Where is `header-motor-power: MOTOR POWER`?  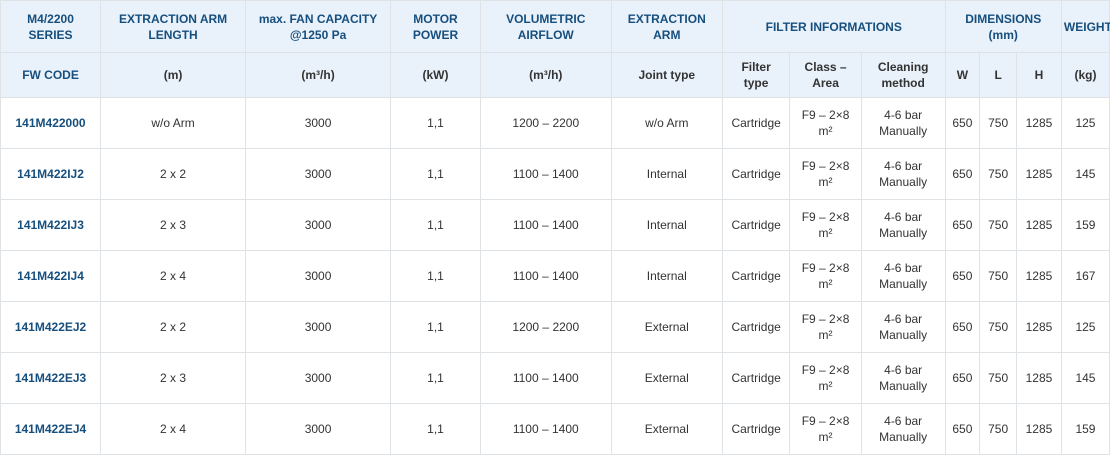
header-motor-power: MOTOR POWER is located at coordinates (435, 26).